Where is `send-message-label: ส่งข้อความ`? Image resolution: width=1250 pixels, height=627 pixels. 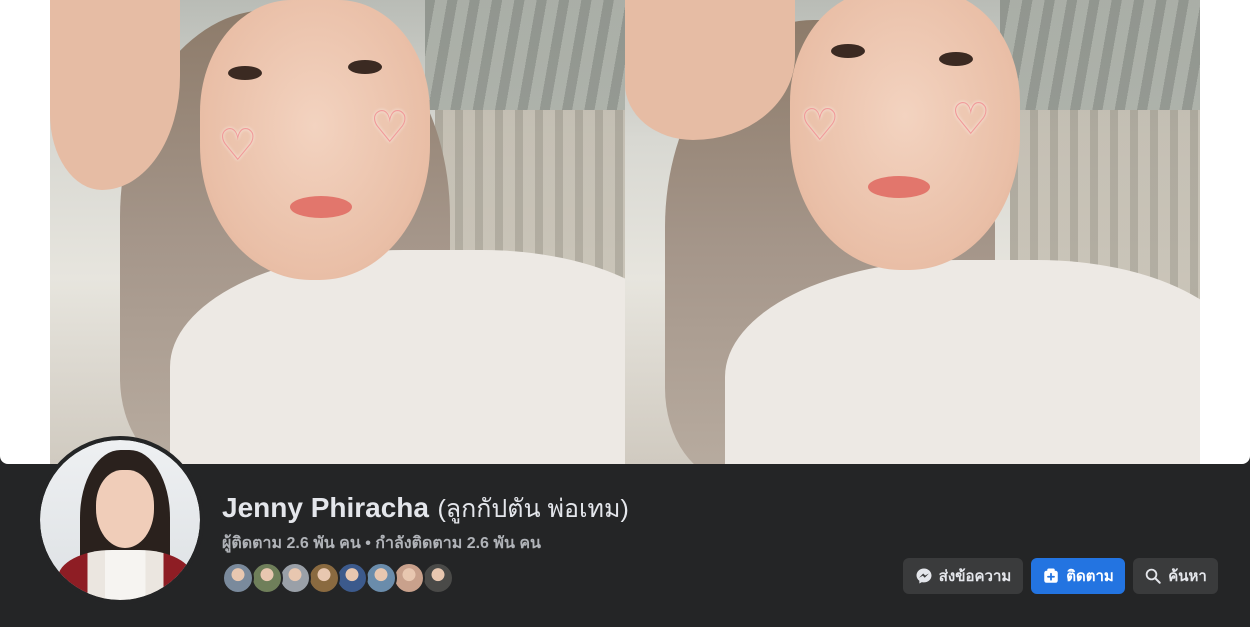
send-message-label: ส่งข้อความ is located at coordinates (975, 576).